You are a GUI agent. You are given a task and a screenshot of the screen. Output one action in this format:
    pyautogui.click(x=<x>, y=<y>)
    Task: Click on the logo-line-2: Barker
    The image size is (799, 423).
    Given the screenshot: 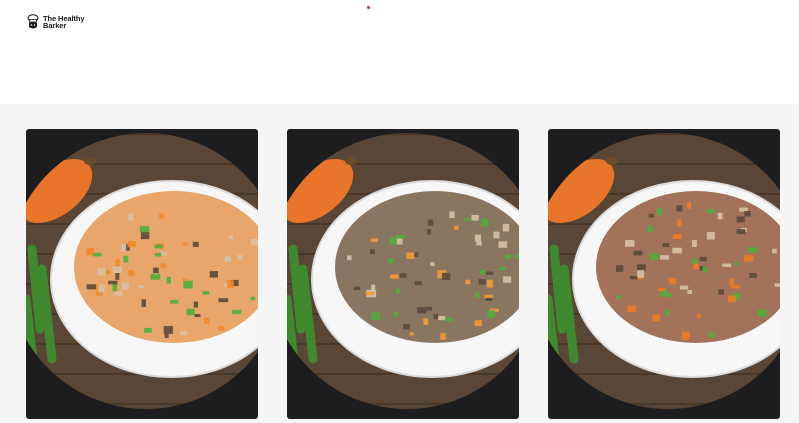 What is the action you would take?
    pyautogui.click(x=55, y=25)
    